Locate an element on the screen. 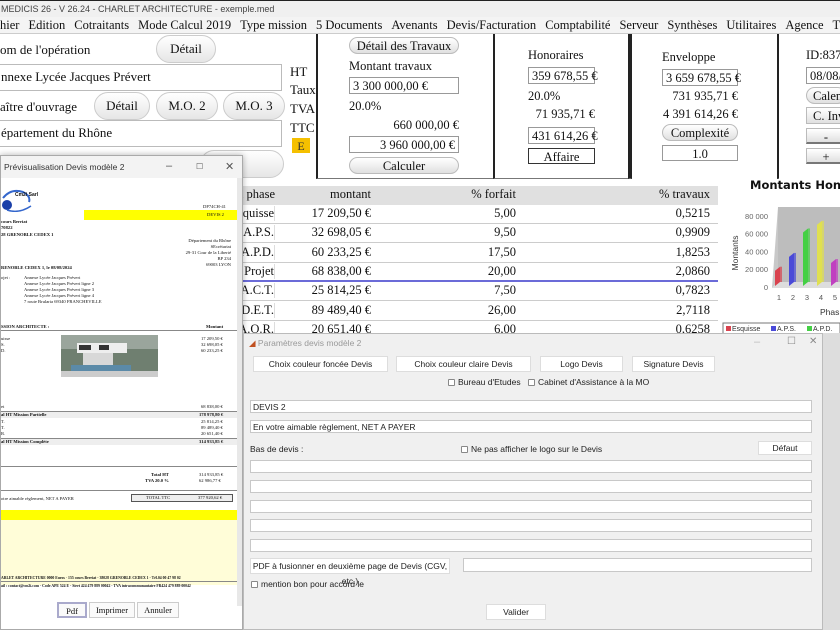  menu-item: Type mission is located at coordinates (273, 25).